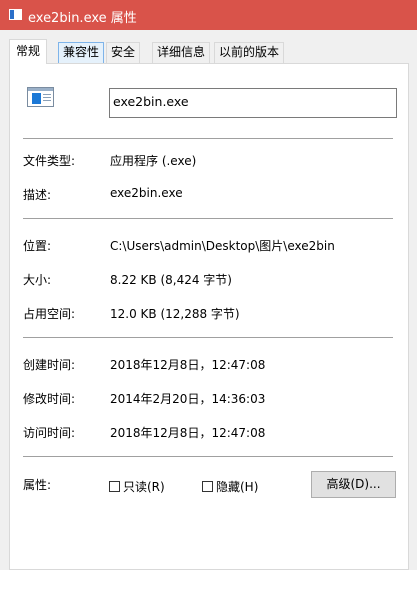 This screenshot has width=417, height=592. I want to click on tab-compatibility: 兼容性, so click(81, 52).